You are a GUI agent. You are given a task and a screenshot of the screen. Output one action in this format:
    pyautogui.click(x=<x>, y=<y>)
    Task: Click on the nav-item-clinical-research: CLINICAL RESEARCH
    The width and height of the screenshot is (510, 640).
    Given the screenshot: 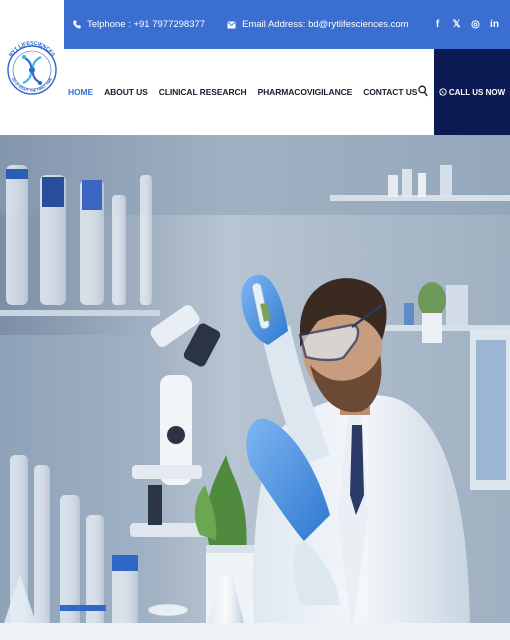 What is the action you would take?
    pyautogui.click(x=203, y=92)
    